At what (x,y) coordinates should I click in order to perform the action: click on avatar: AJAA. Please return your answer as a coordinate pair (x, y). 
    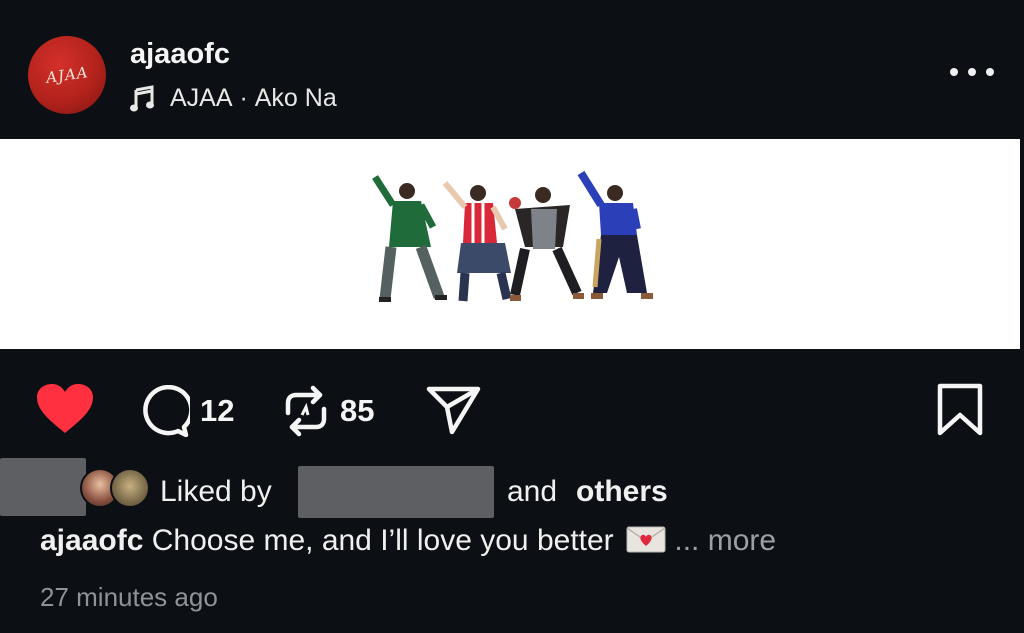
    Looking at the image, I should click on (67, 75).